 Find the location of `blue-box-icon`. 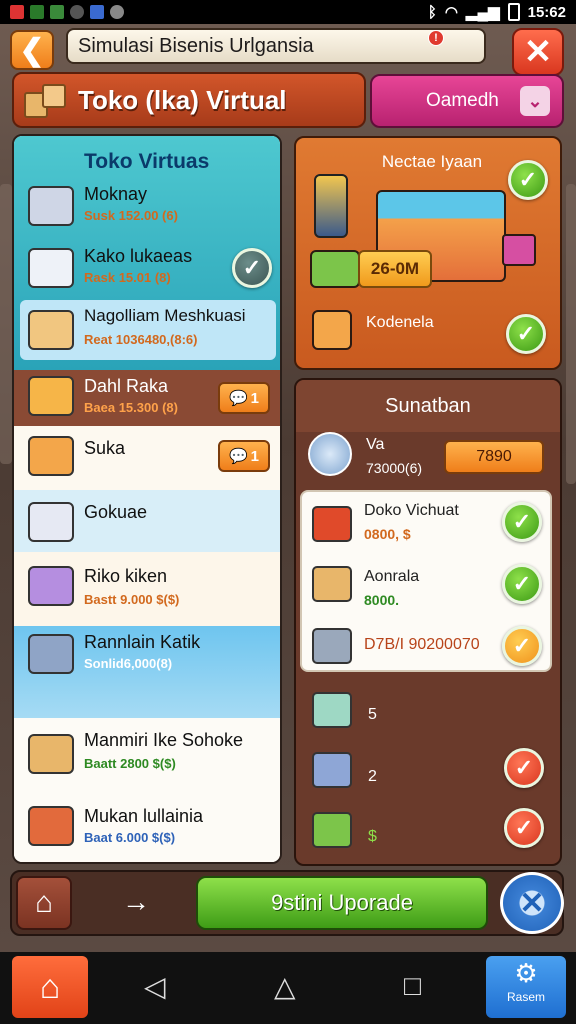

blue-box-icon is located at coordinates (332, 770).